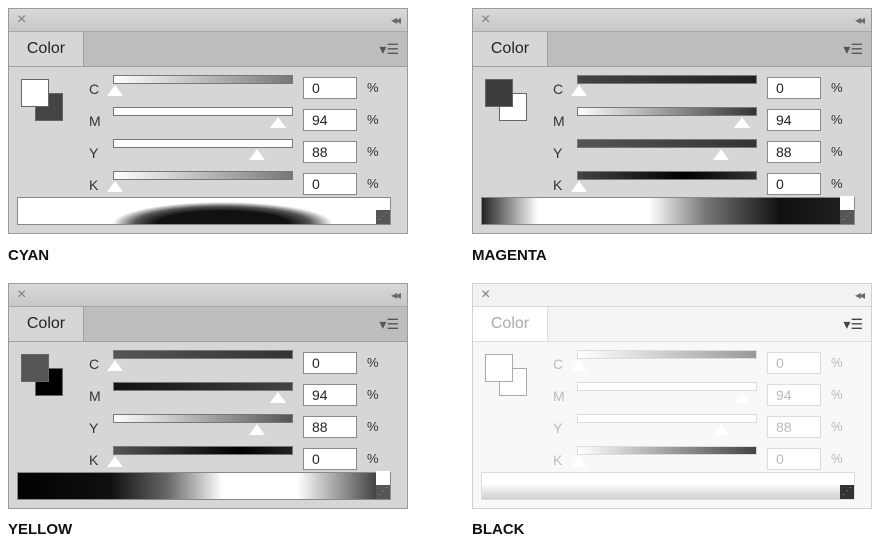  What do you see at coordinates (95, 121) in the screenshot?
I see `channel-label: M` at bounding box center [95, 121].